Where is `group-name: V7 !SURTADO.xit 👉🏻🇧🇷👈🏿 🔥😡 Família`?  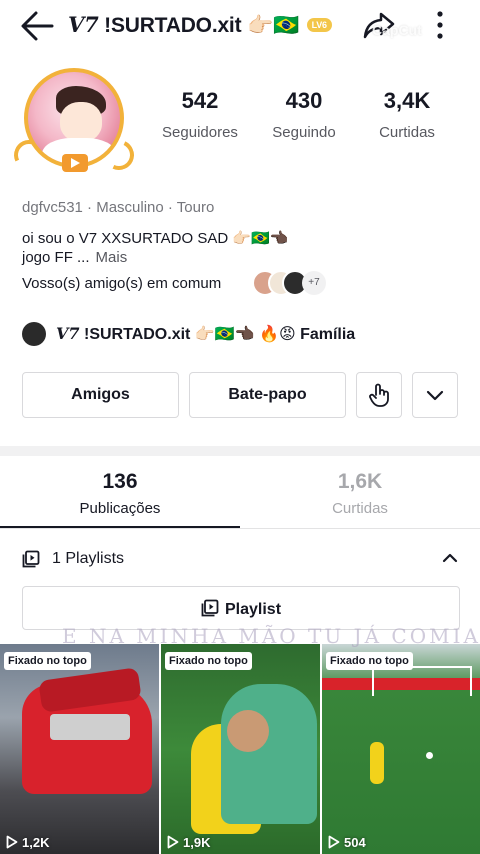
group-name: V7 !SURTADO.xit 👉🏻🇧🇷👈🏿 🔥😡 Família is located at coordinates (205, 334).